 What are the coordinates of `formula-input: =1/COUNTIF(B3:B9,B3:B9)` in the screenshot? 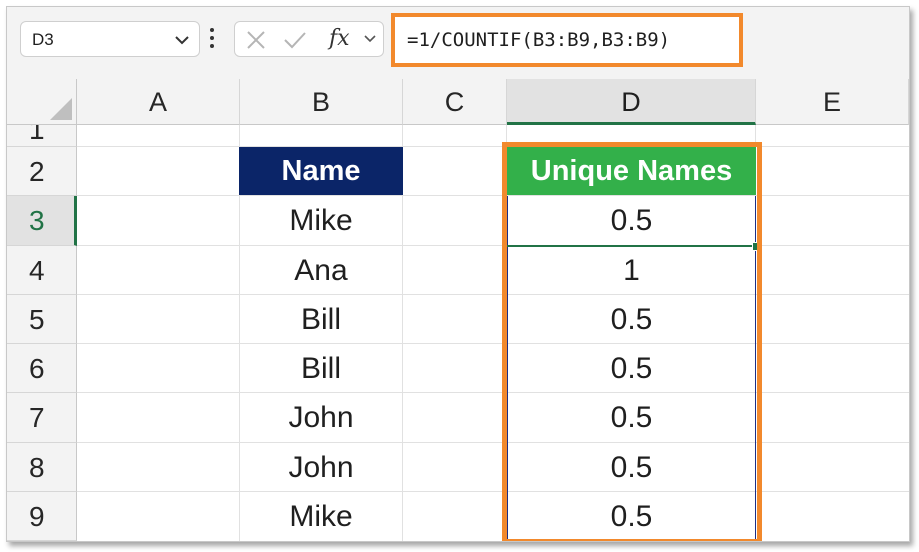 It's located at (567, 40).